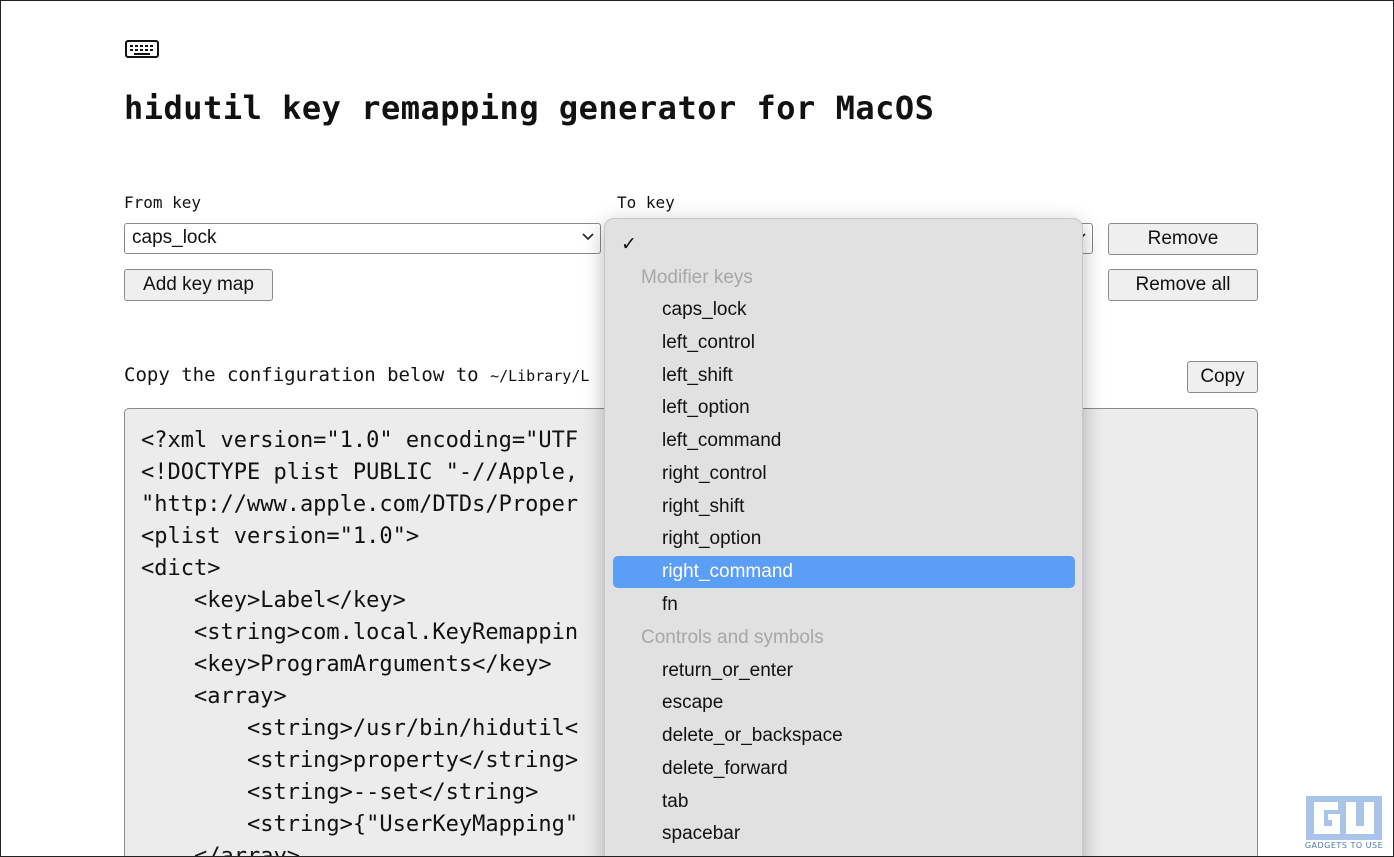 Image resolution: width=1394 pixels, height=857 pixels. What do you see at coordinates (540, 376) in the screenshot?
I see `config-path: ~/Library/L` at bounding box center [540, 376].